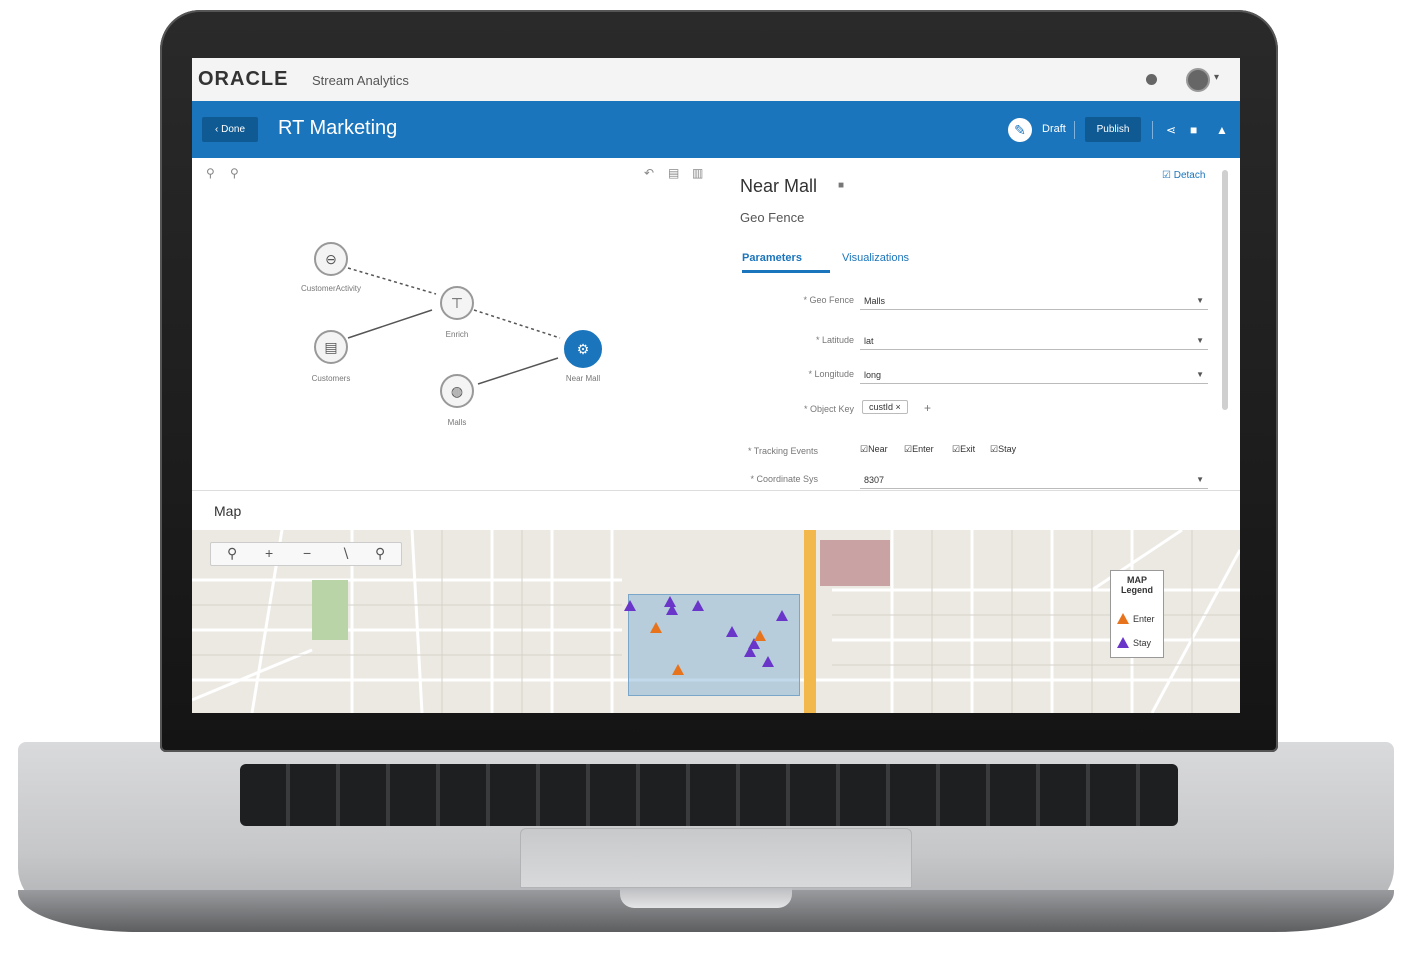 This screenshot has width=1412, height=958. What do you see at coordinates (330, 610) in the screenshot?
I see `park-area` at bounding box center [330, 610].